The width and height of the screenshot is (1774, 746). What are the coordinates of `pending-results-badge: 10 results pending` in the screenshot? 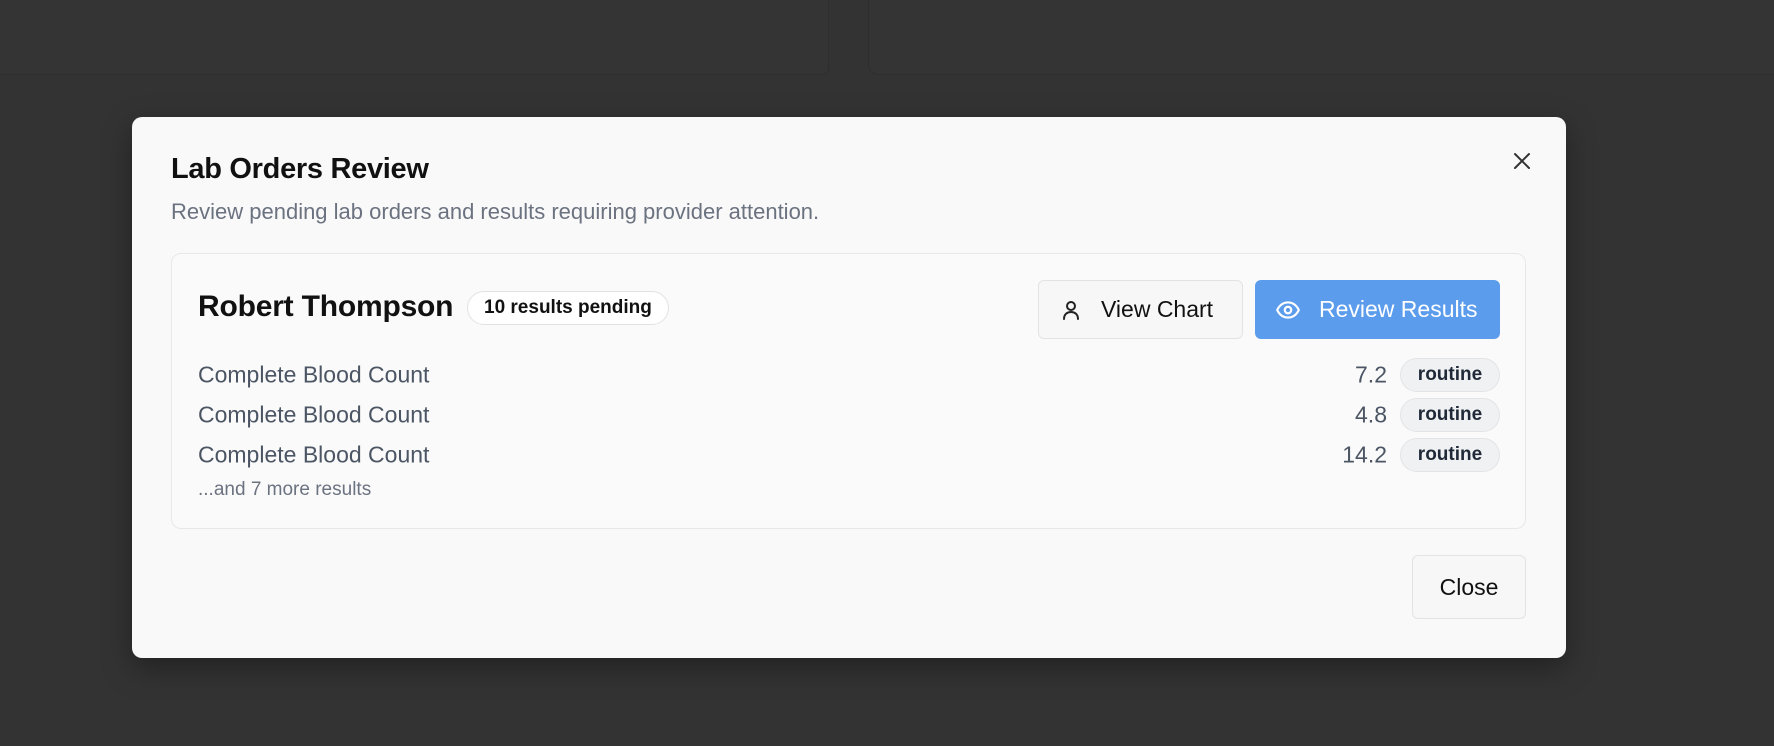 It's located at (568, 308).